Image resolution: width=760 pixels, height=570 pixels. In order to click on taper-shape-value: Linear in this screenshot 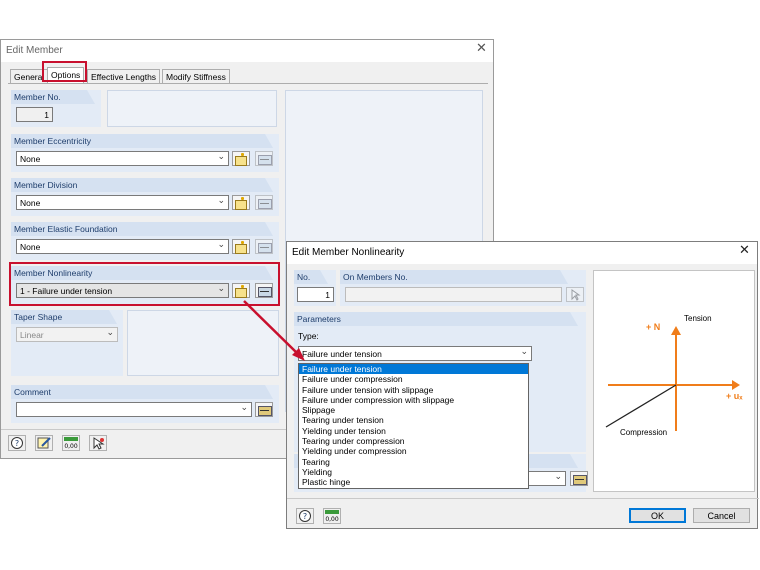, I will do `click(32, 335)`.